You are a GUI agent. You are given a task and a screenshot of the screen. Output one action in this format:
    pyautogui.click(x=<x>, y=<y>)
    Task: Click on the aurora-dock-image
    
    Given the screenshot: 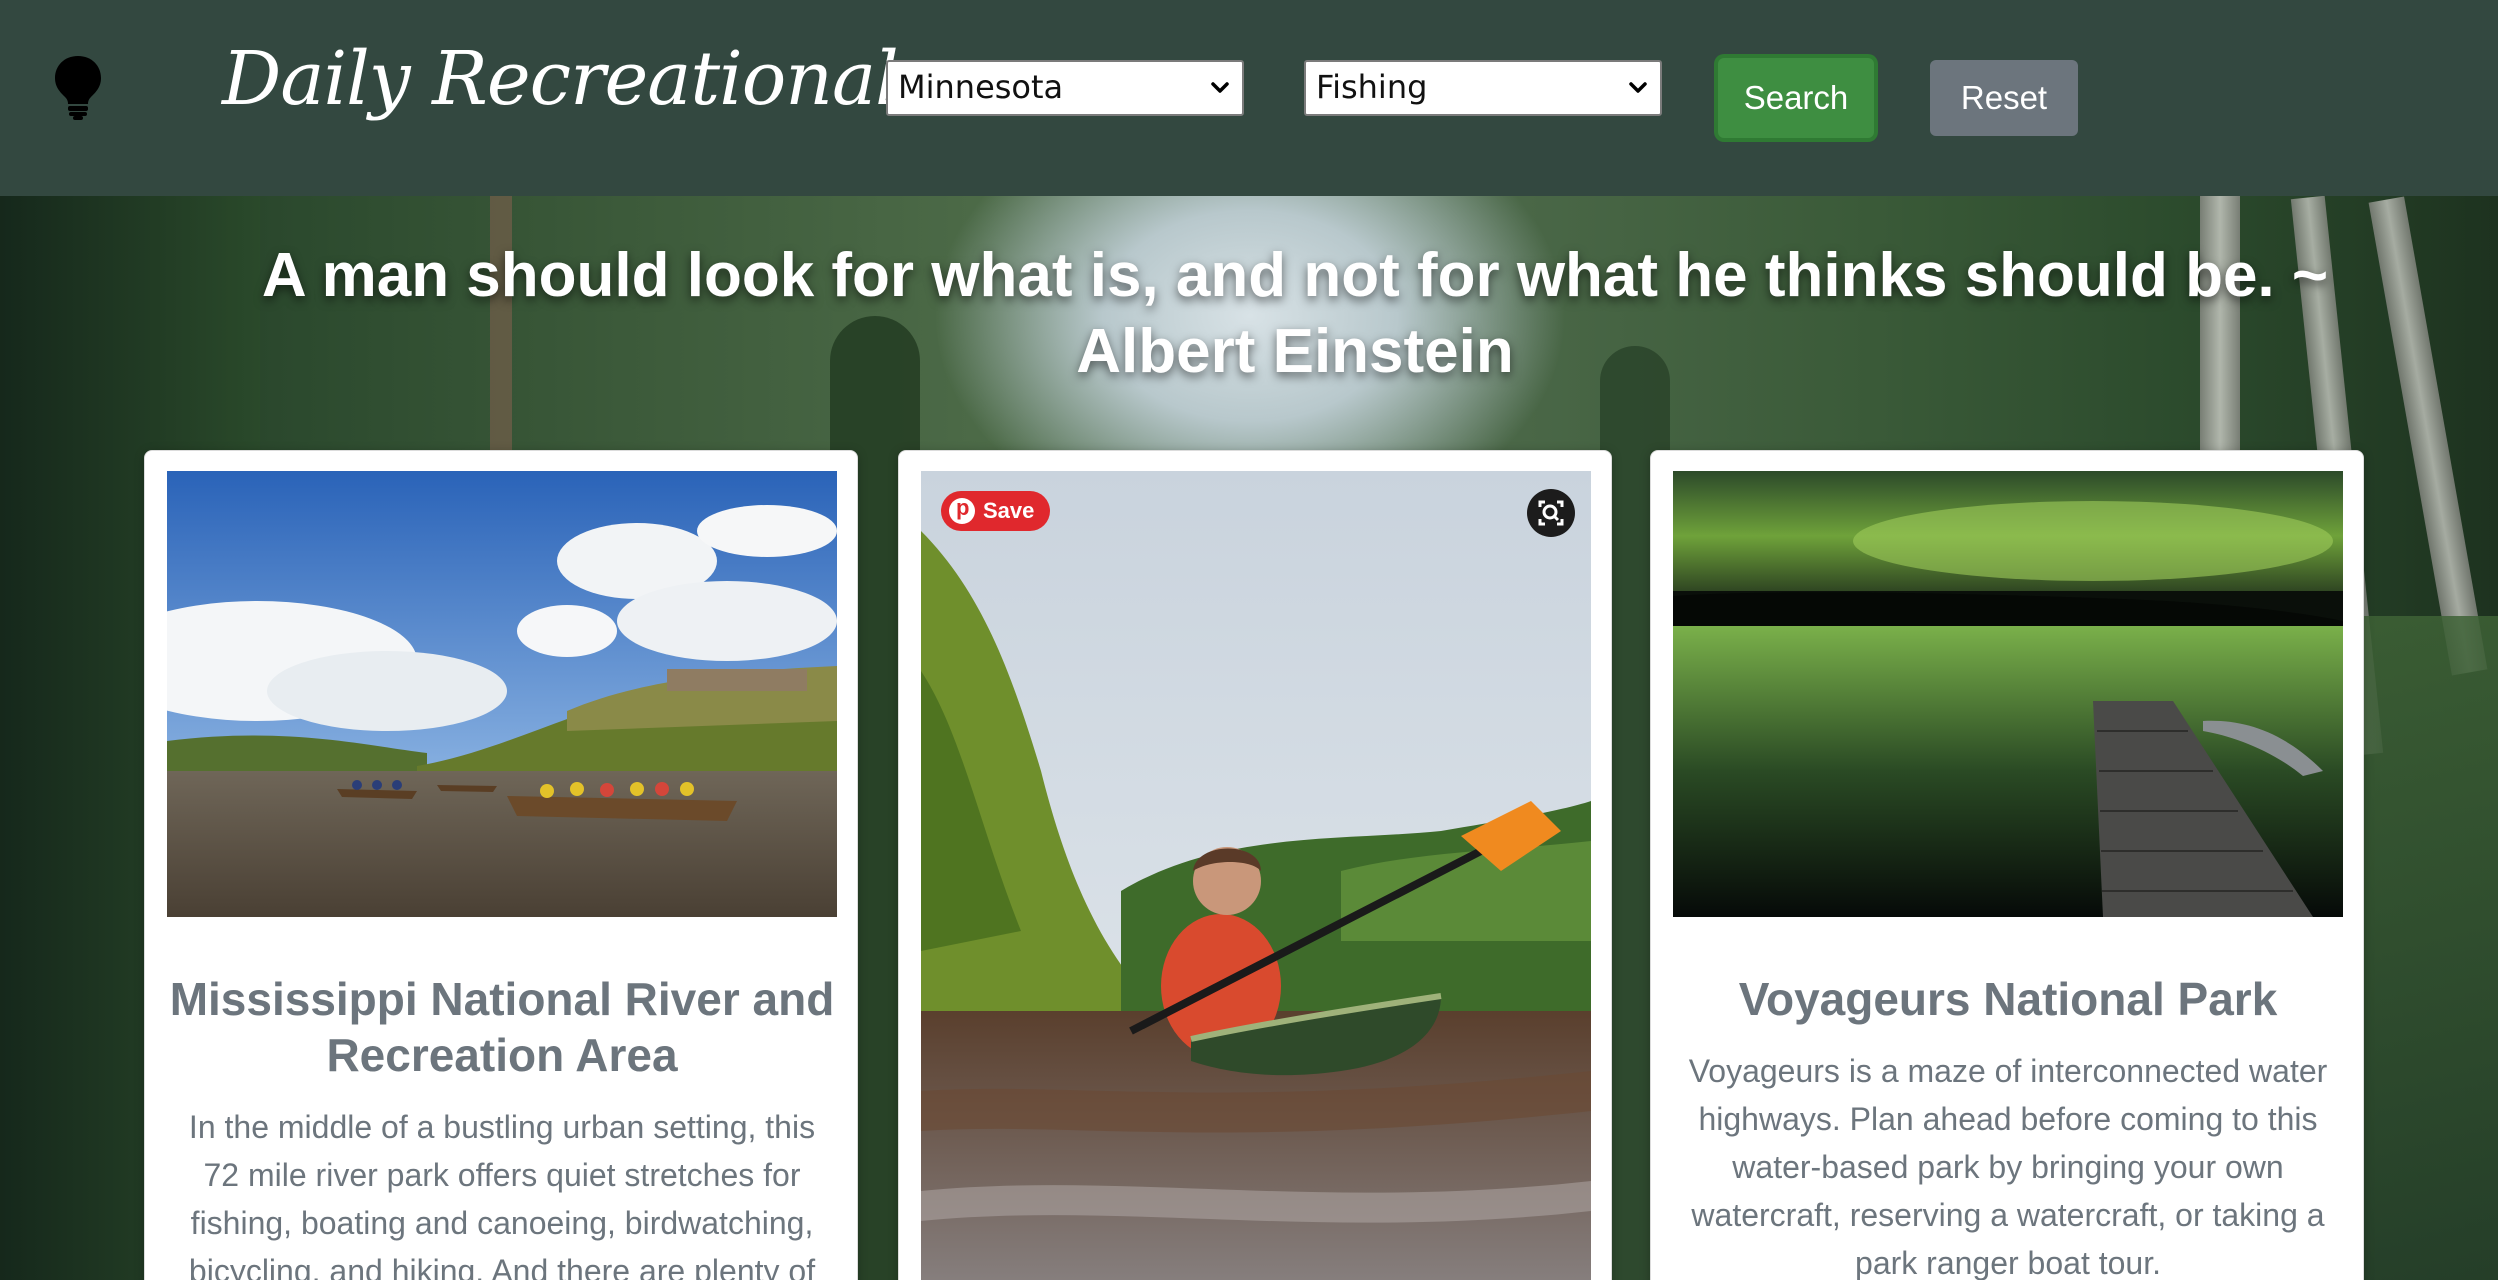 What is the action you would take?
    pyautogui.click(x=2008, y=694)
    